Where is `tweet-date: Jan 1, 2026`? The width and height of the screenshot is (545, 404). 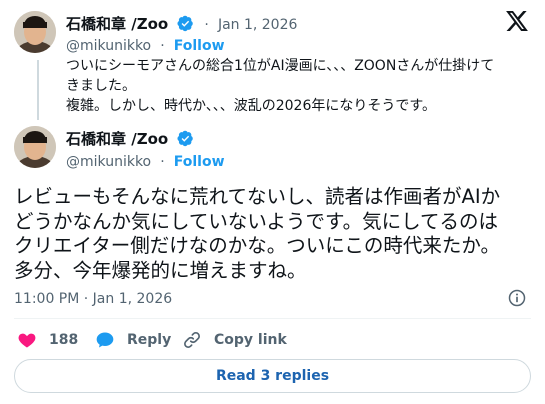
tweet-date: Jan 1, 2026 is located at coordinates (257, 25).